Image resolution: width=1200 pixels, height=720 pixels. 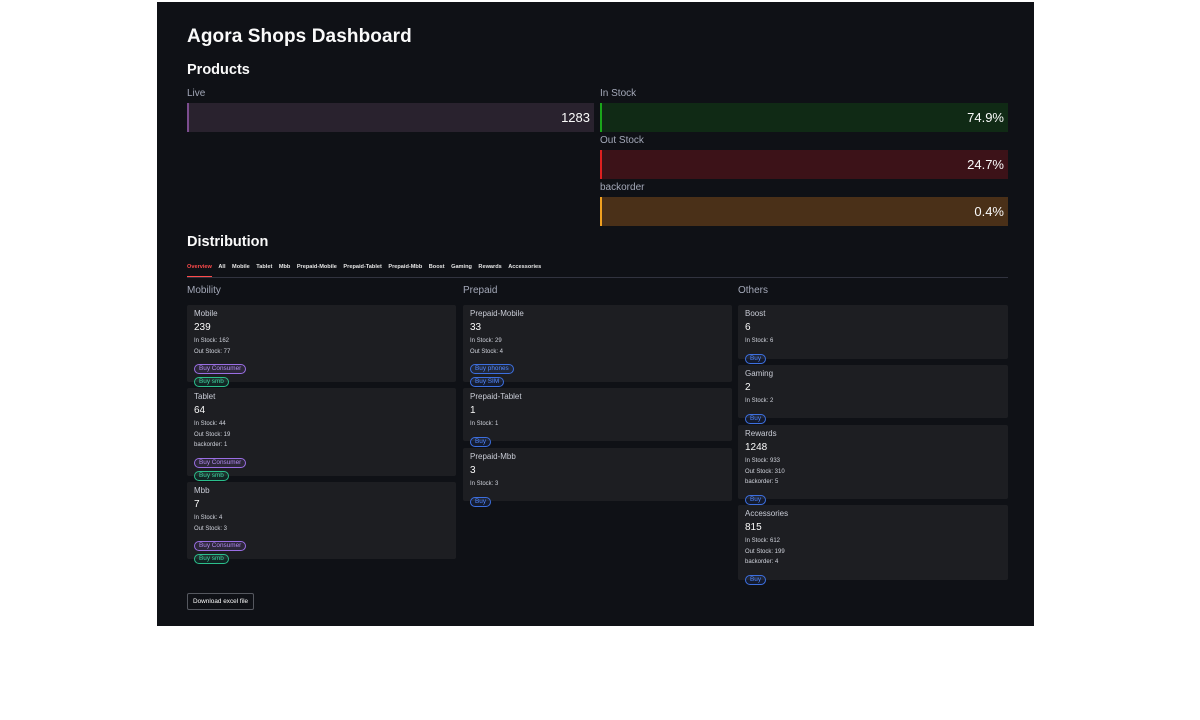 What do you see at coordinates (210, 424) in the screenshot?
I see `card-stat: In Stock: 44` at bounding box center [210, 424].